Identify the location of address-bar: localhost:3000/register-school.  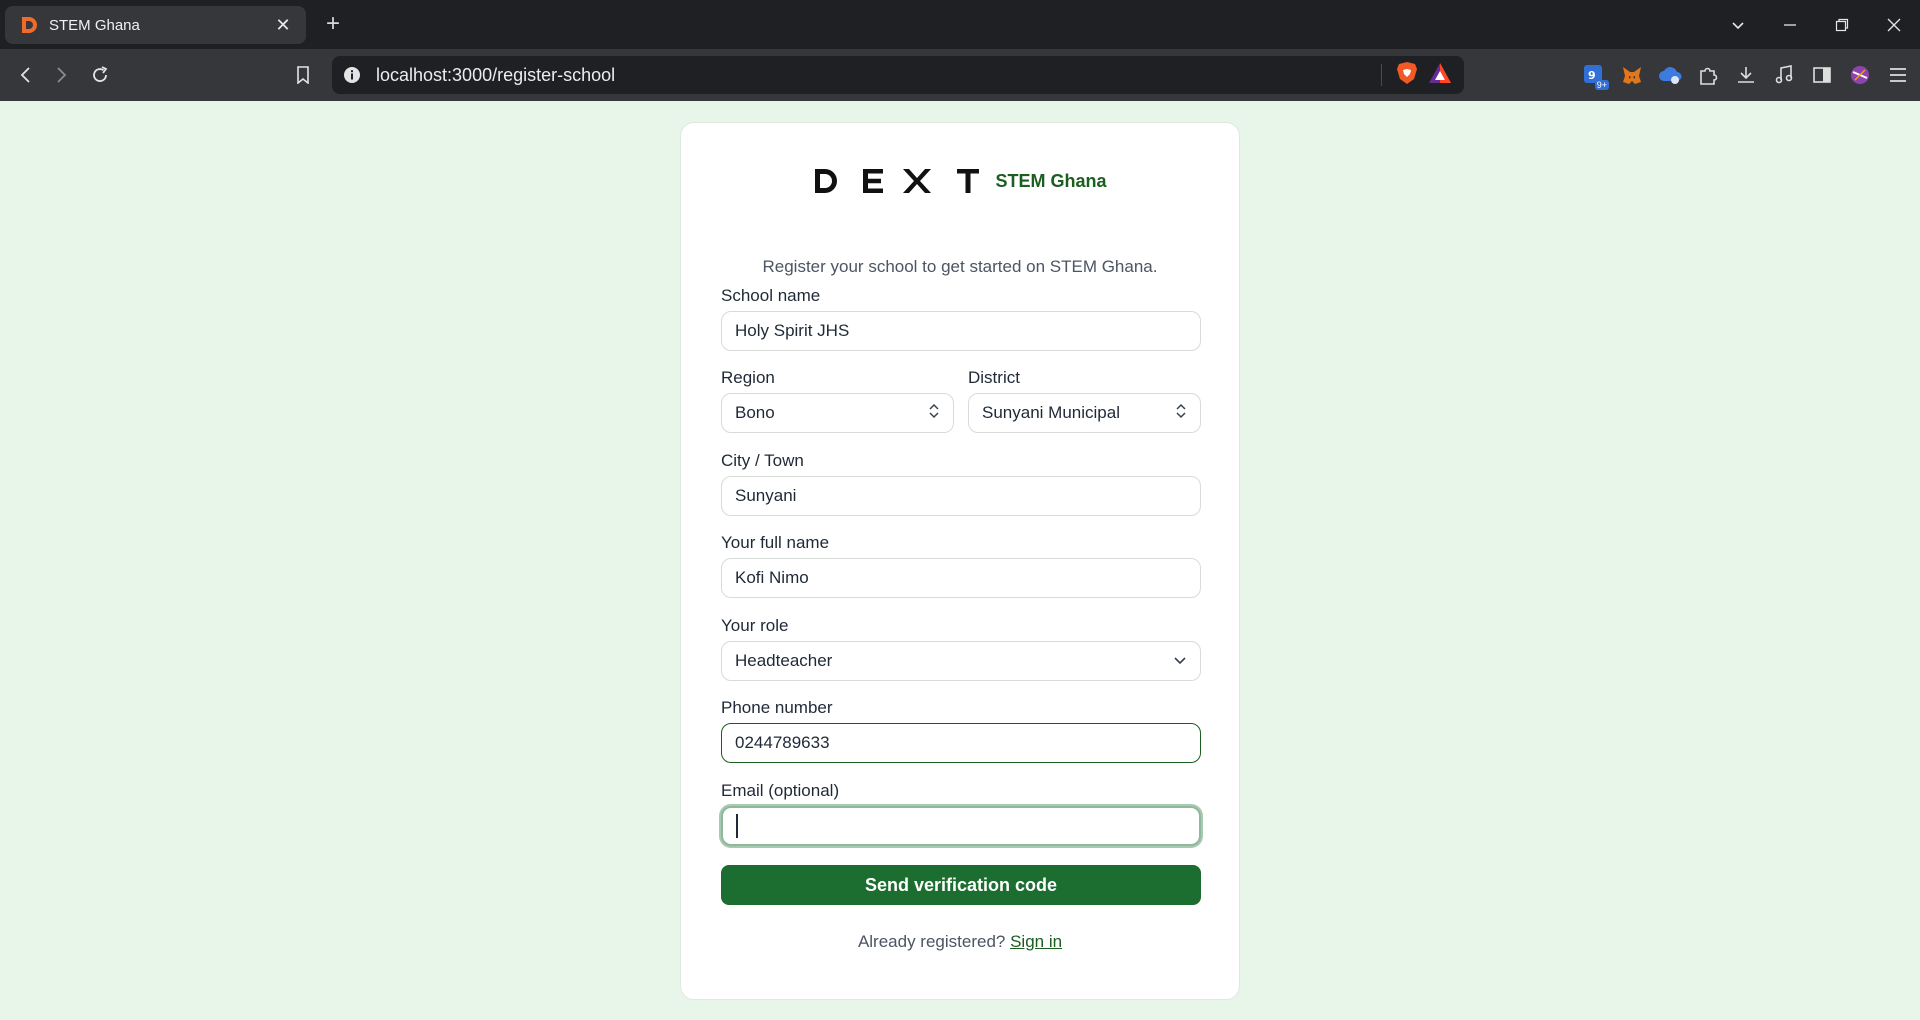
(898, 75).